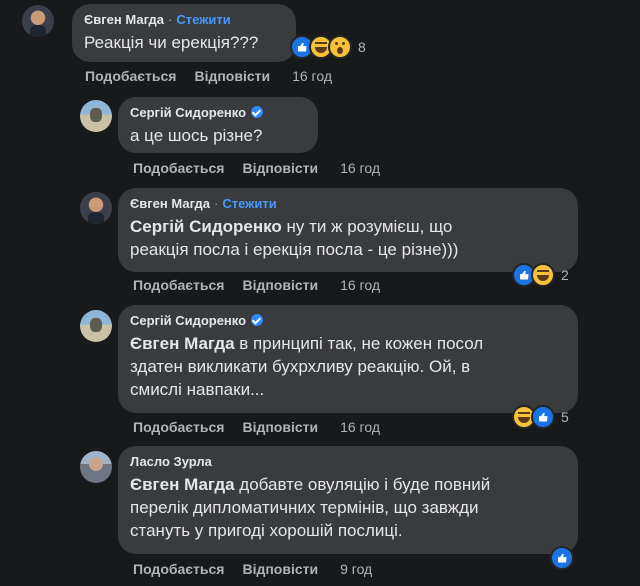  Describe the element at coordinates (359, 343) in the screenshot. I see `comment-text-line: в принципі так, не кожен посол` at that location.